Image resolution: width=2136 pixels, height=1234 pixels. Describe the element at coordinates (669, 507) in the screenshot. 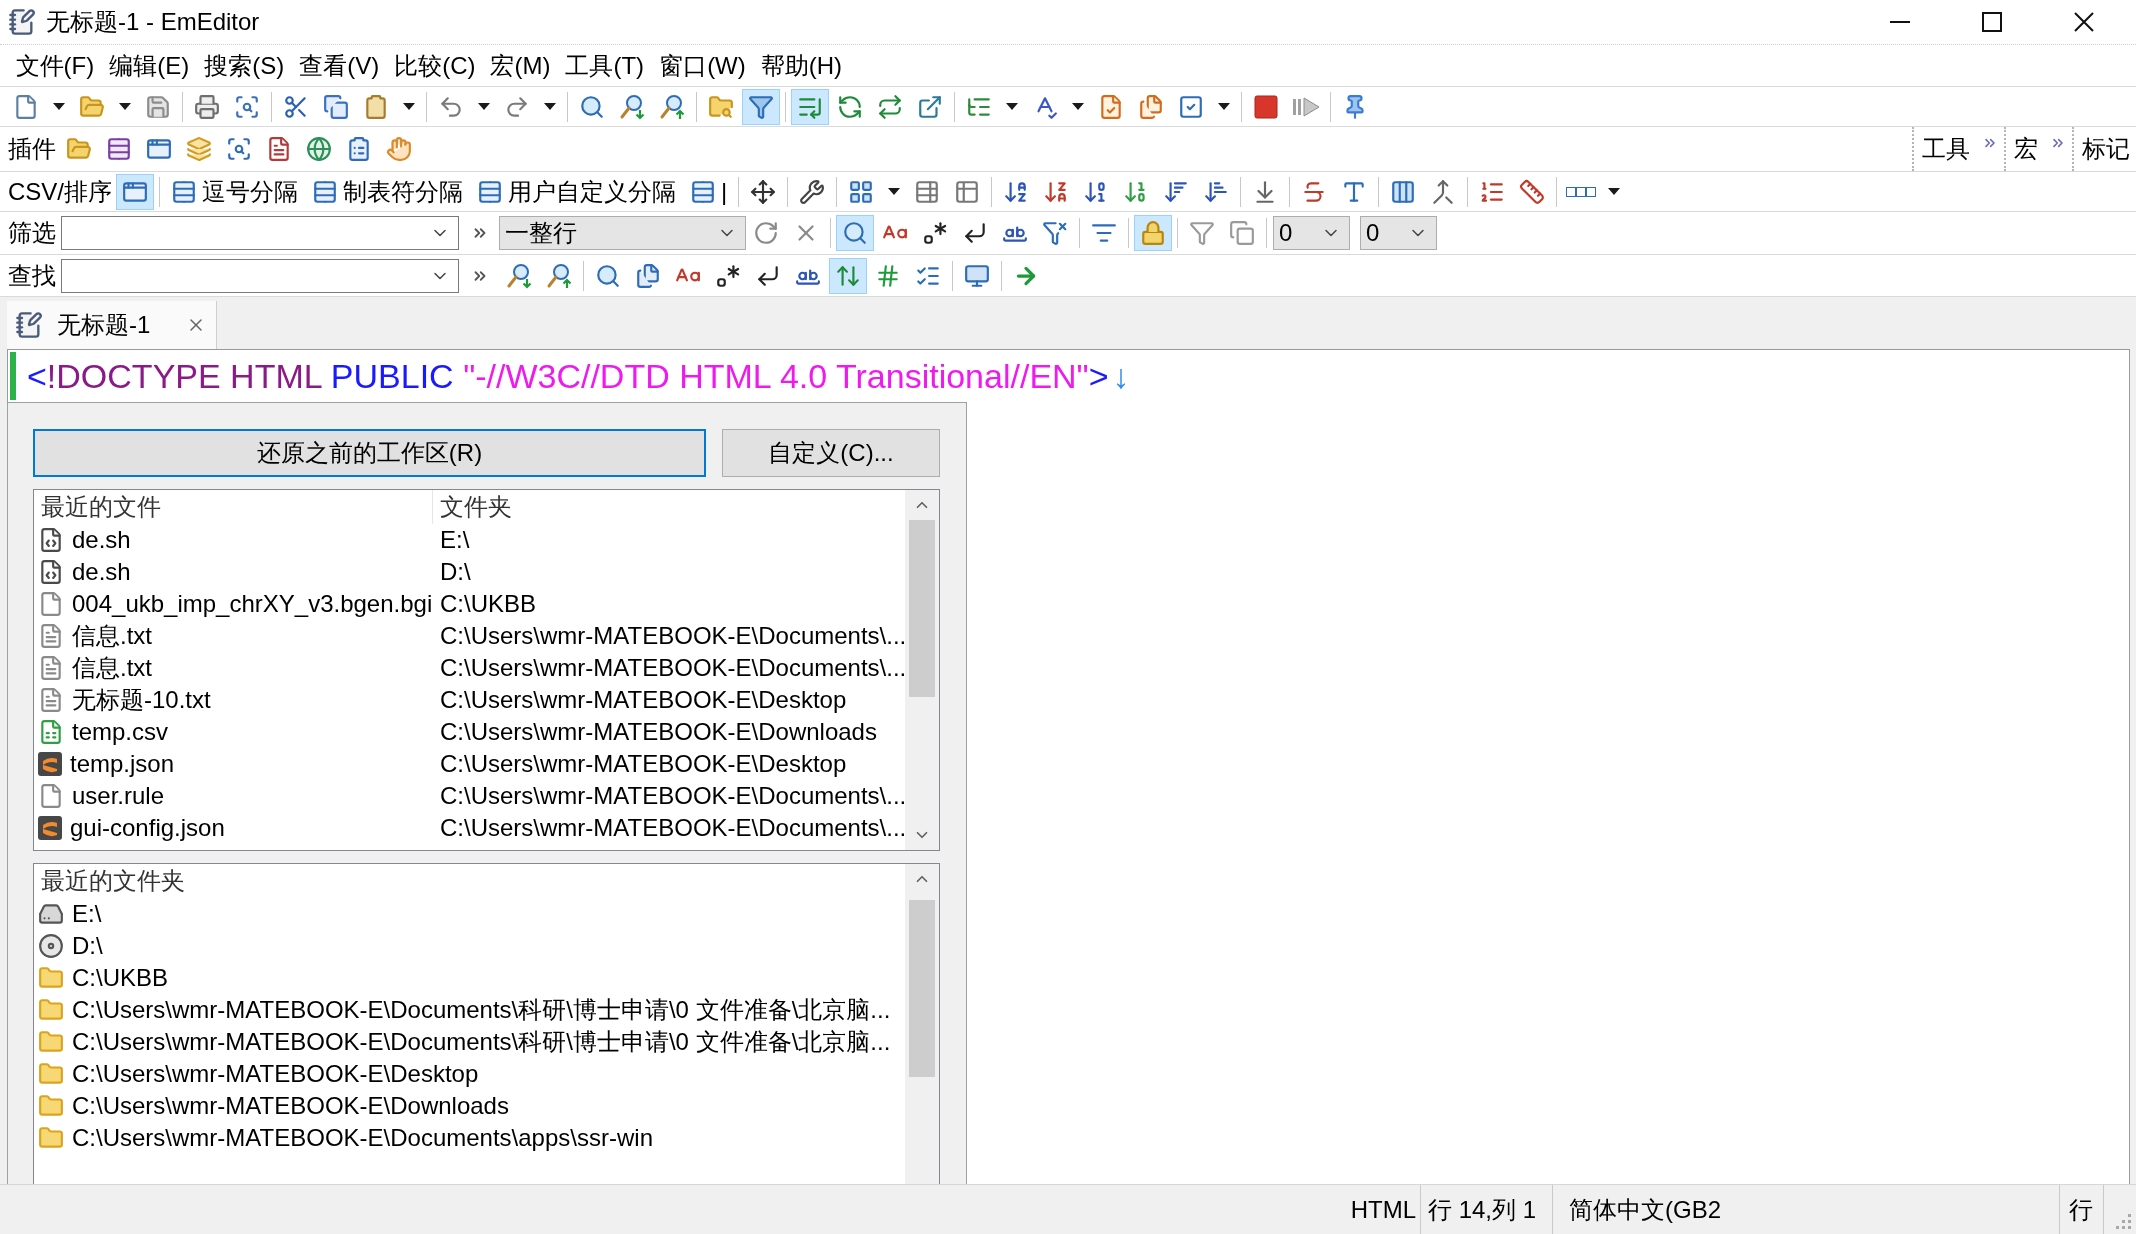

I see `column-header: 文件夹` at that location.